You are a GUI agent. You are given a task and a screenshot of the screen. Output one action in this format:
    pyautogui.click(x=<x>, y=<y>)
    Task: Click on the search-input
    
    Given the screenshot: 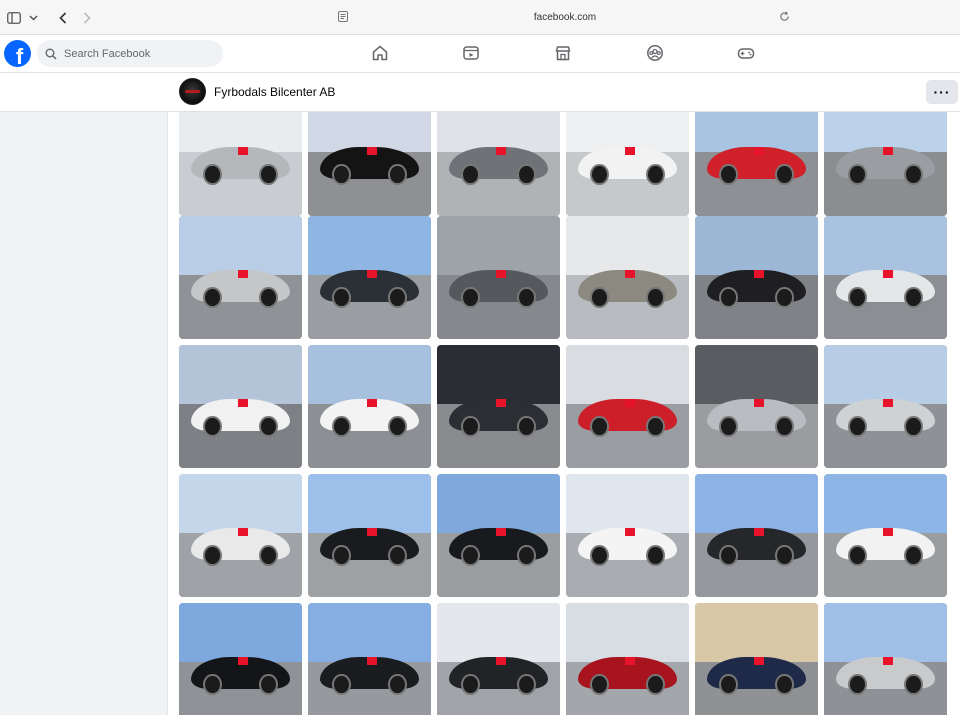 What is the action you would take?
    pyautogui.click(x=139, y=53)
    